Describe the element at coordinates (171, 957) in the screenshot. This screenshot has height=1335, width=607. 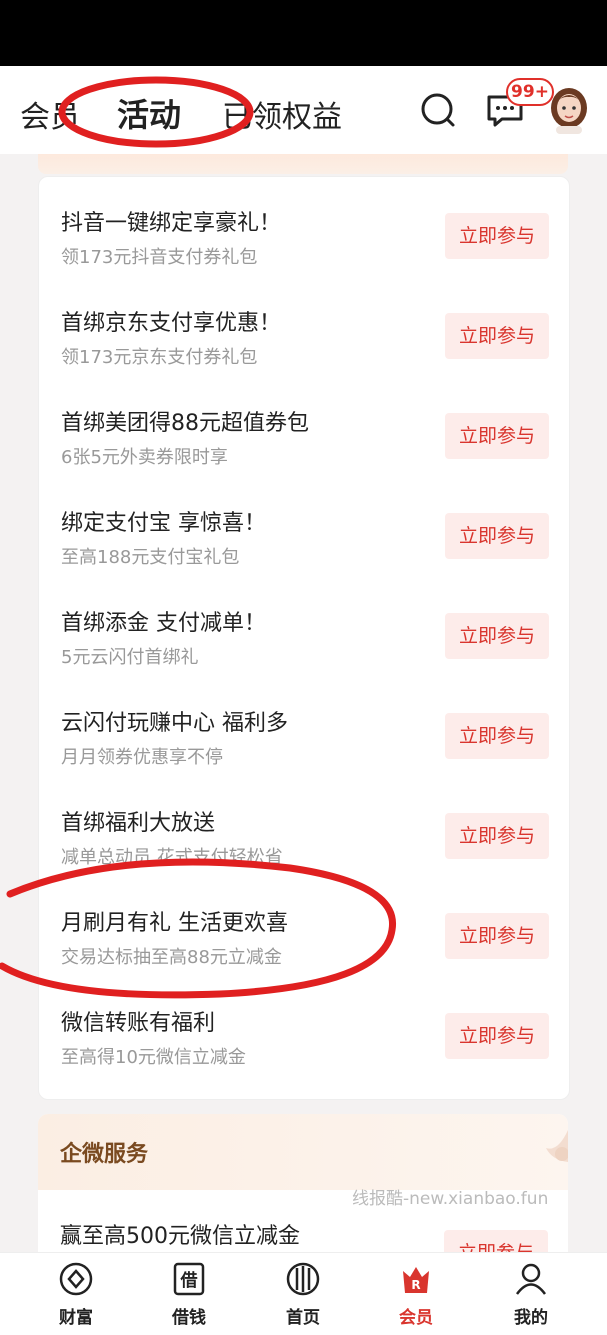
I see `activity-subtitle: 交易达标抽至高88元立减金` at that location.